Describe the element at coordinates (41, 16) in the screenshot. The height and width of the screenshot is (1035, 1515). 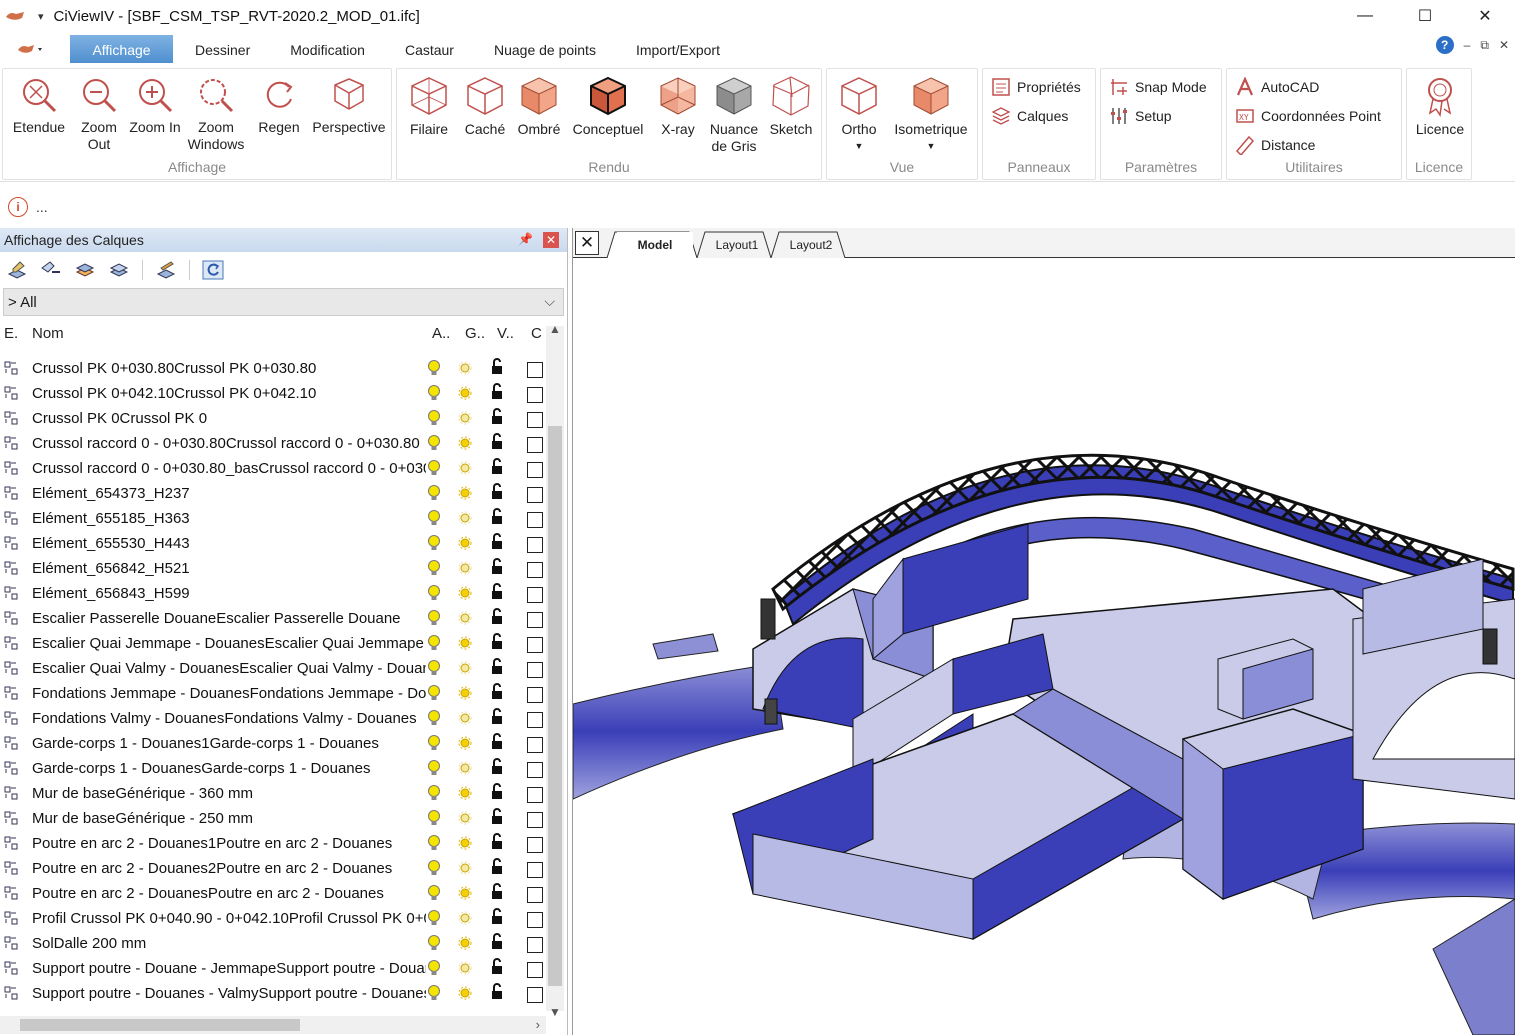
I see `quick-access-dropdown: ▾` at that location.